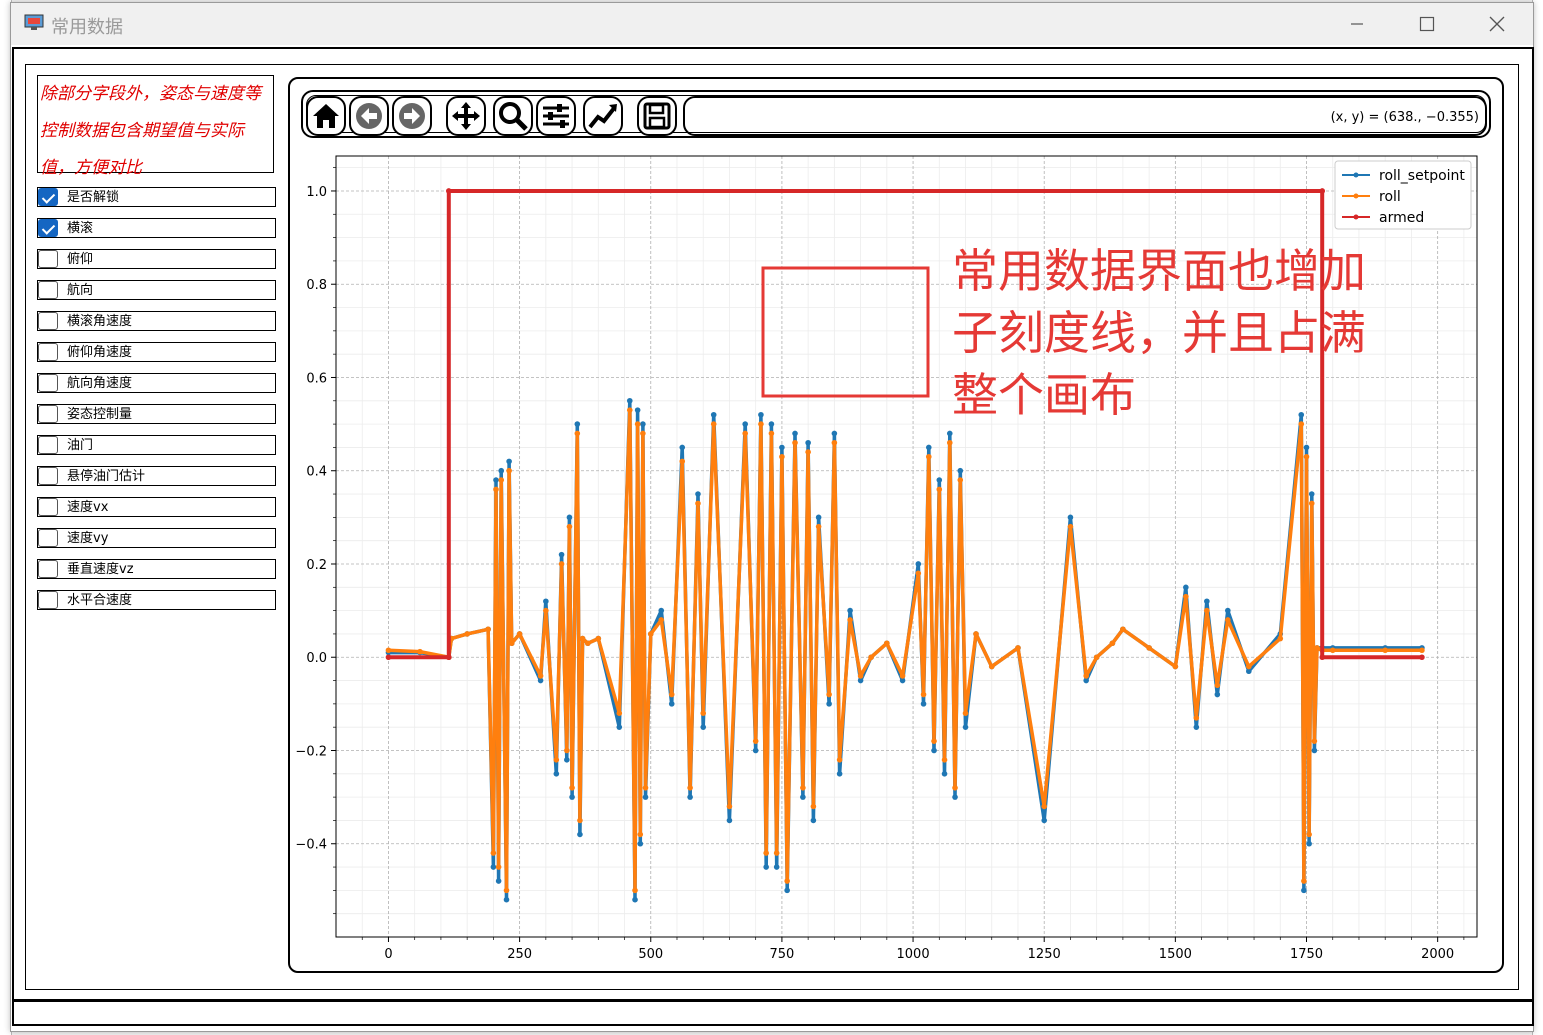 The width and height of the screenshot is (1543, 1035). What do you see at coordinates (1175, 954) in the screenshot?
I see `x-tick-label: 1500` at bounding box center [1175, 954].